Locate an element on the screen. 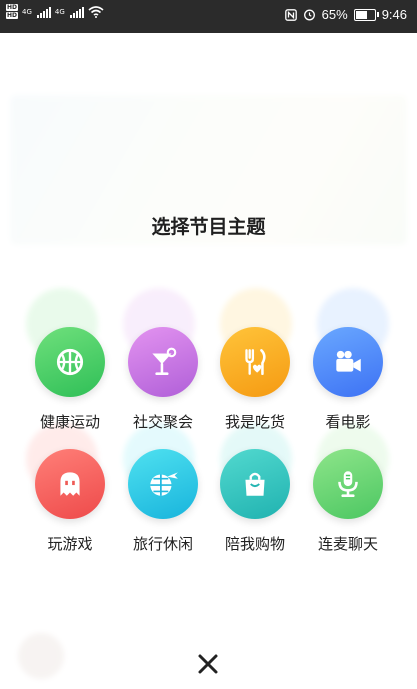 This screenshot has width=417, height=689. theme-label: 社交聚会 is located at coordinates (162, 422).